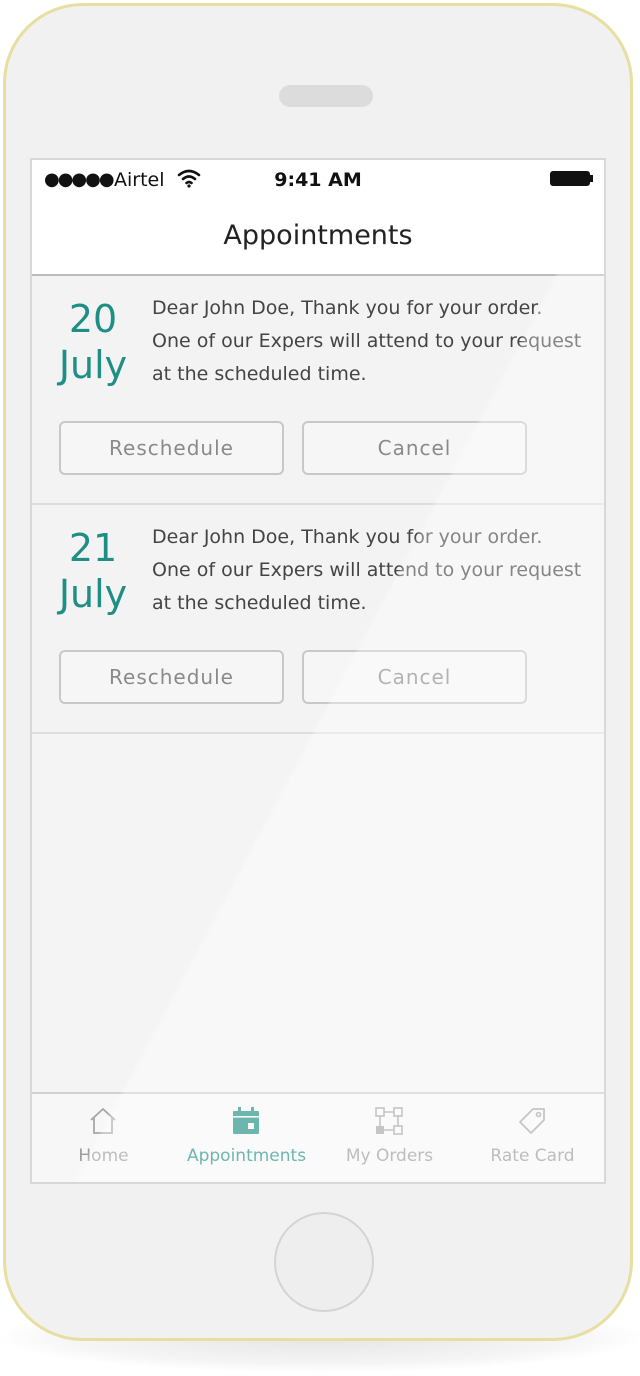 This screenshot has width=640, height=1376. What do you see at coordinates (326, 96) in the screenshot?
I see `phone-speaker` at bounding box center [326, 96].